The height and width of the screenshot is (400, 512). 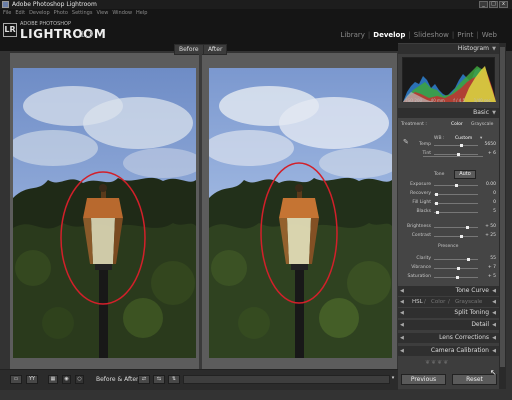 I want to click on slider-label: Vibrance, so click(x=421, y=267).